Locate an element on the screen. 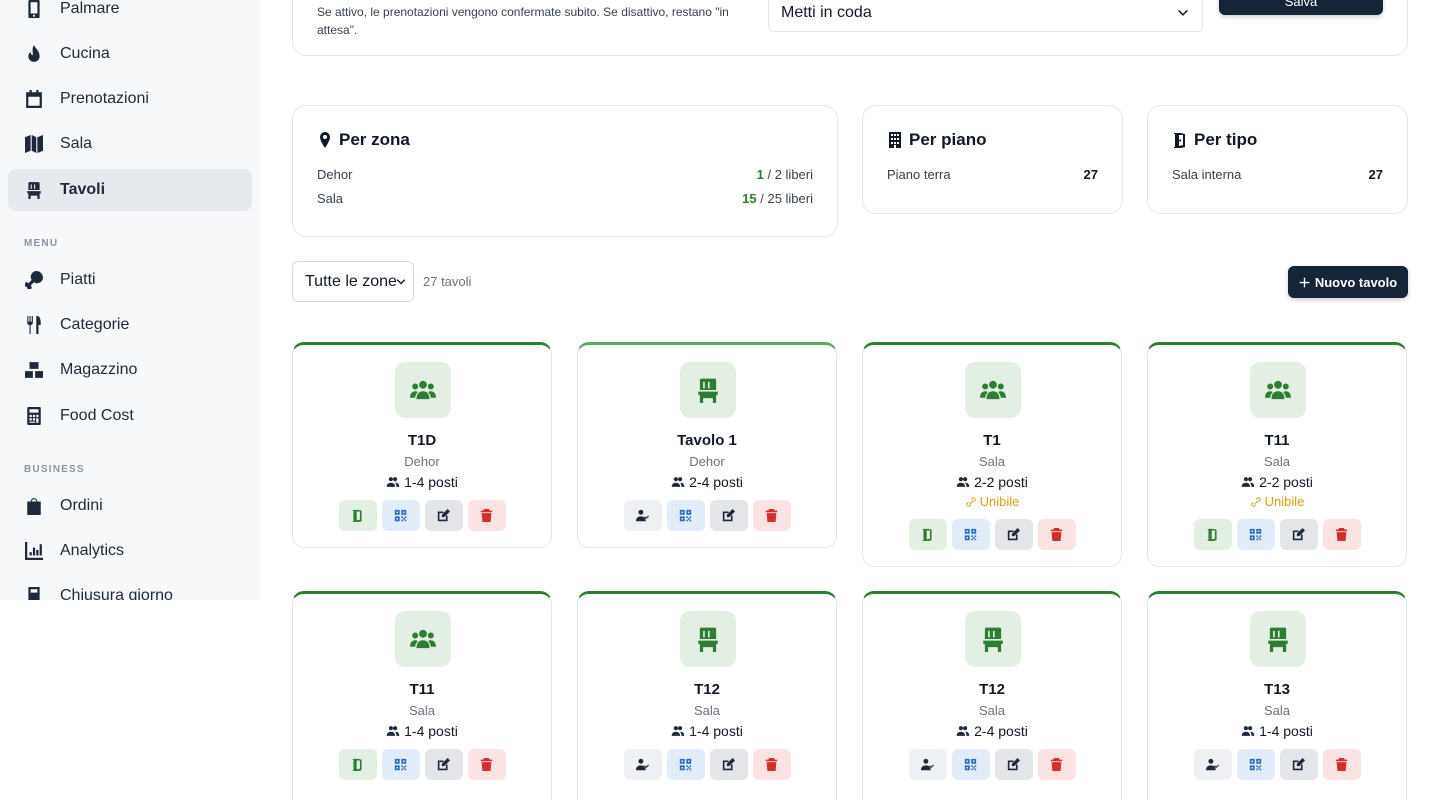 This screenshot has width=1440, height=800. stats-by-type-card: Per tipo Sala interna 27 is located at coordinates (1277, 159).